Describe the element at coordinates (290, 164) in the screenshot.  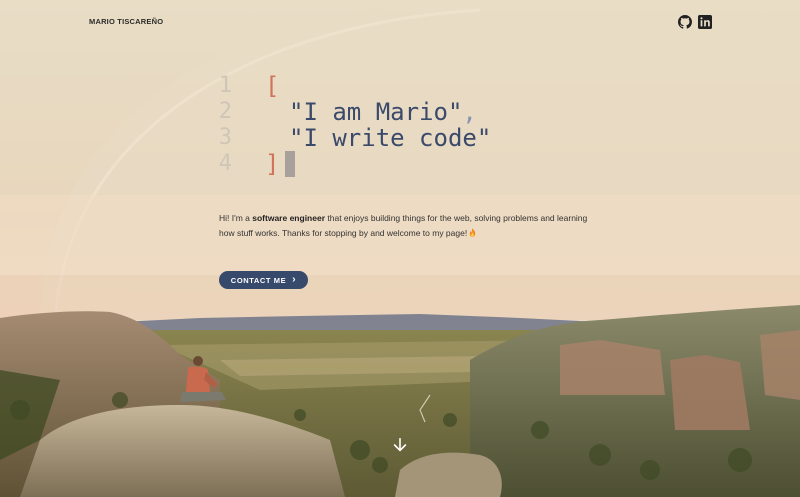
I see `text-cursor` at that location.